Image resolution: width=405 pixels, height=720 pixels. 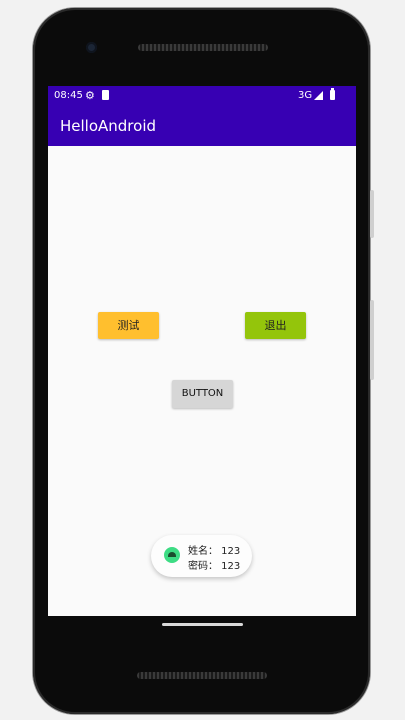 I want to click on status-bar: 08:45 ⚙ 3G, so click(x=202, y=96).